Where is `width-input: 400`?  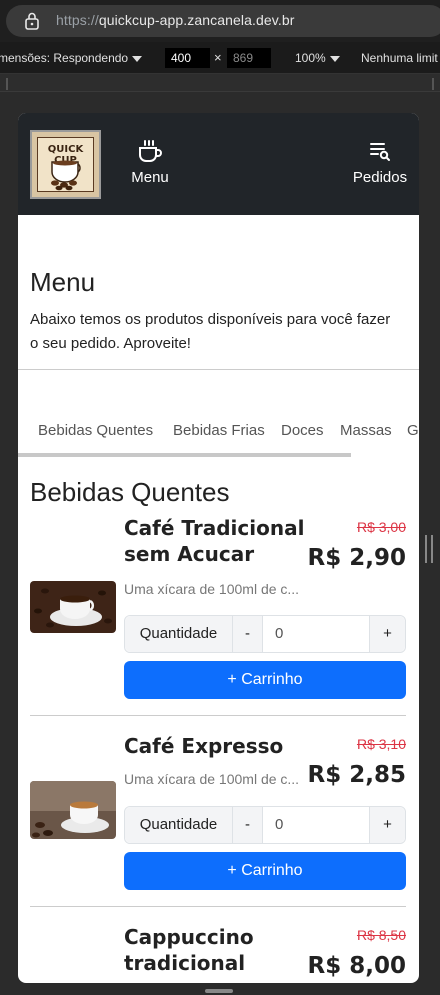
width-input: 400 is located at coordinates (187, 58).